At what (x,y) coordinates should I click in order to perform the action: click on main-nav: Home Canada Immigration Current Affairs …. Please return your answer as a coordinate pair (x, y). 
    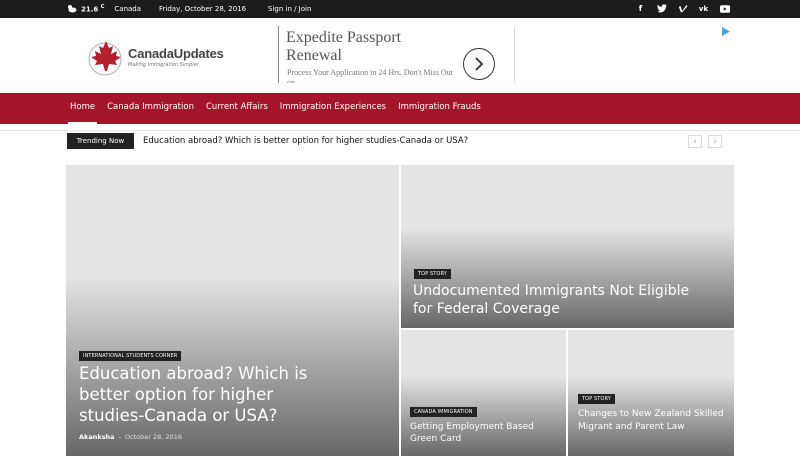
    Looking at the image, I should click on (400, 108).